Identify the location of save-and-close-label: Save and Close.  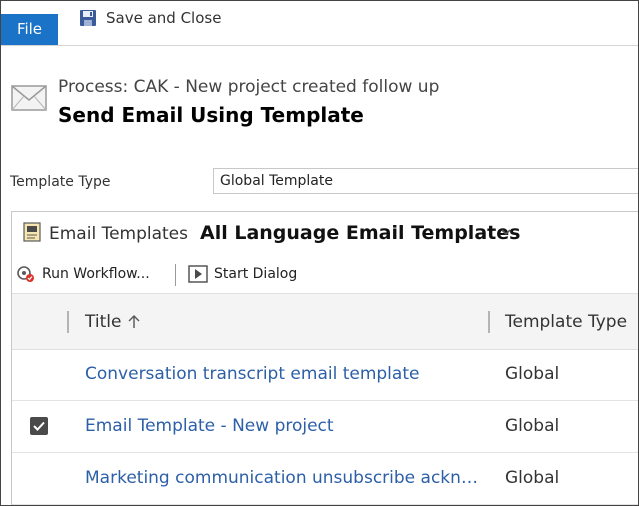
(164, 18).